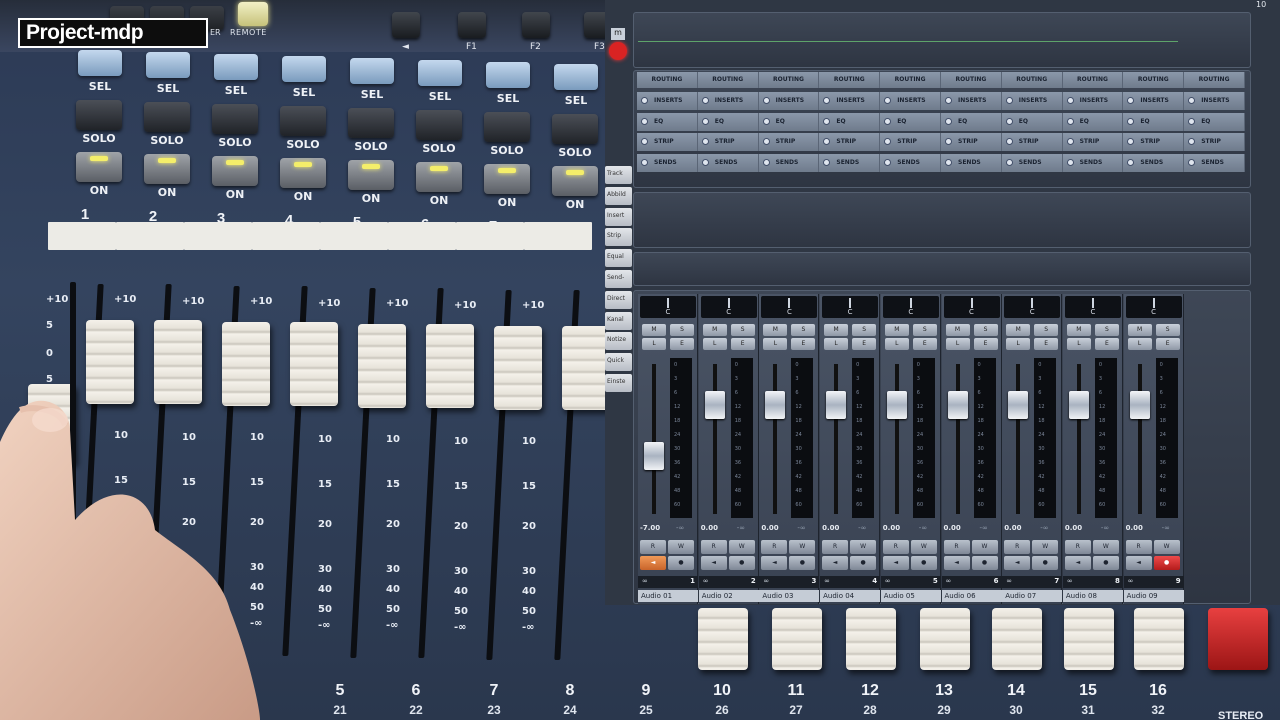 This screenshot has height=720, width=1280. I want to click on channel-name: Audio 05, so click(910, 596).